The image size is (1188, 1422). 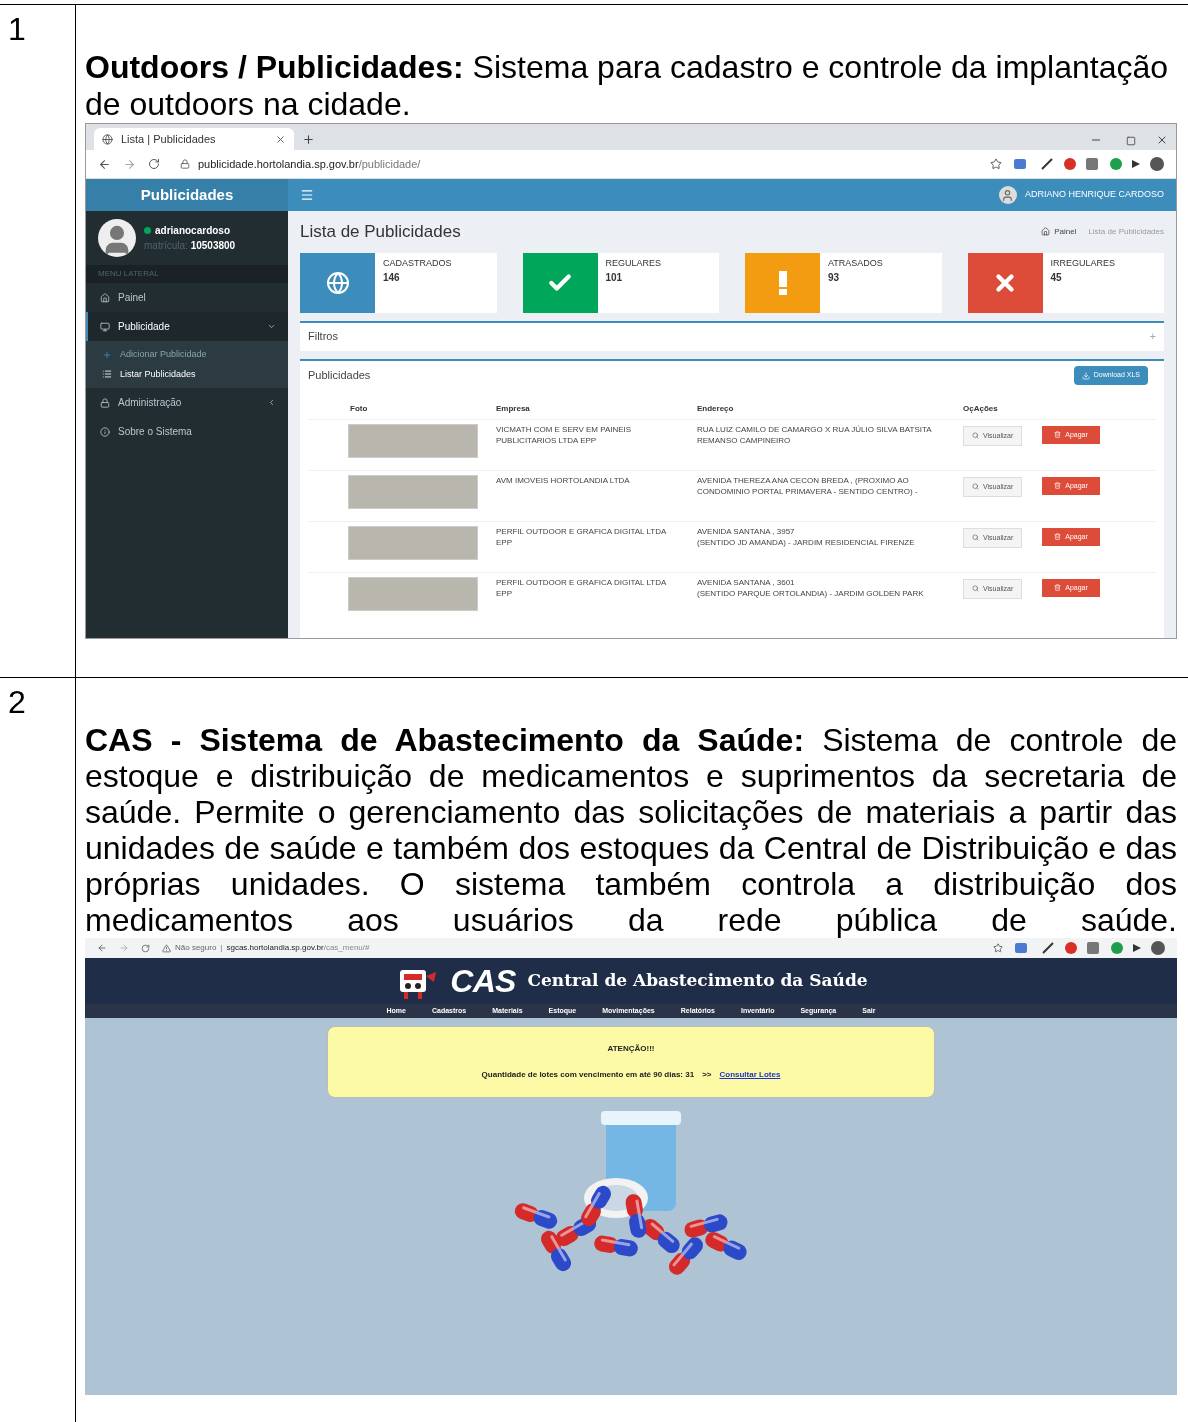 What do you see at coordinates (196, 948) in the screenshot?
I see `security-label: Não seguro` at bounding box center [196, 948].